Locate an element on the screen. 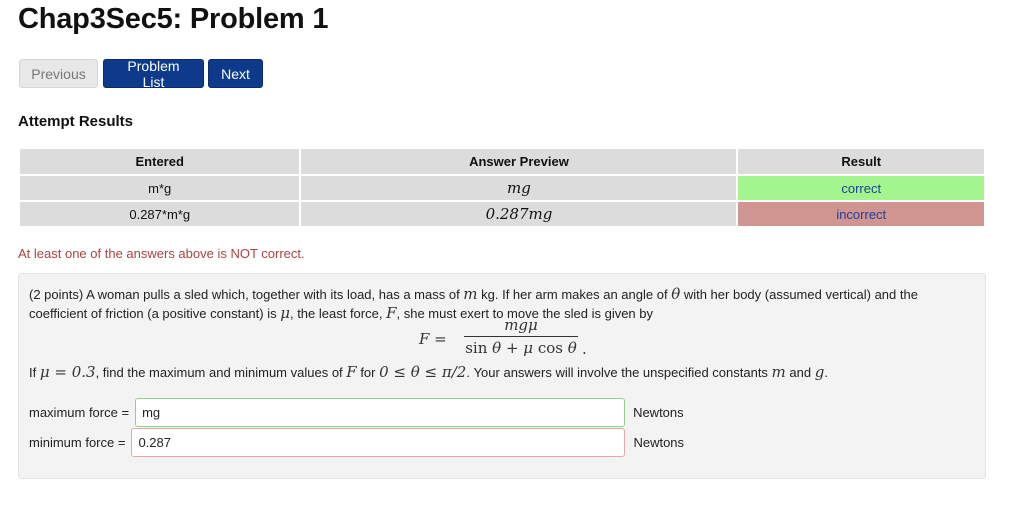 The width and height of the screenshot is (1024, 505). formula-lhs: F = is located at coordinates (433, 339).